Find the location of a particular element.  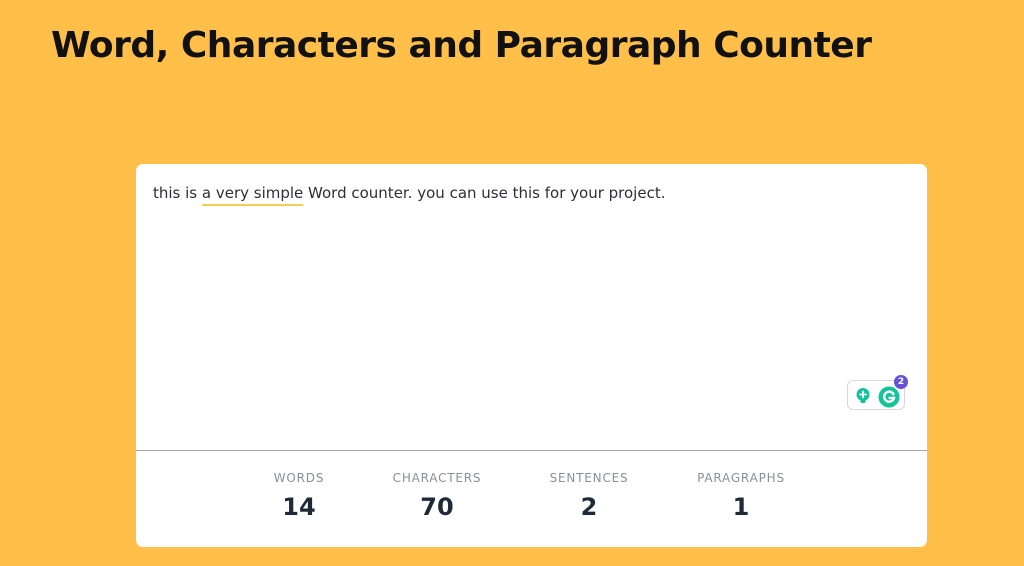

stat-characters-value: 70 is located at coordinates (437, 507).